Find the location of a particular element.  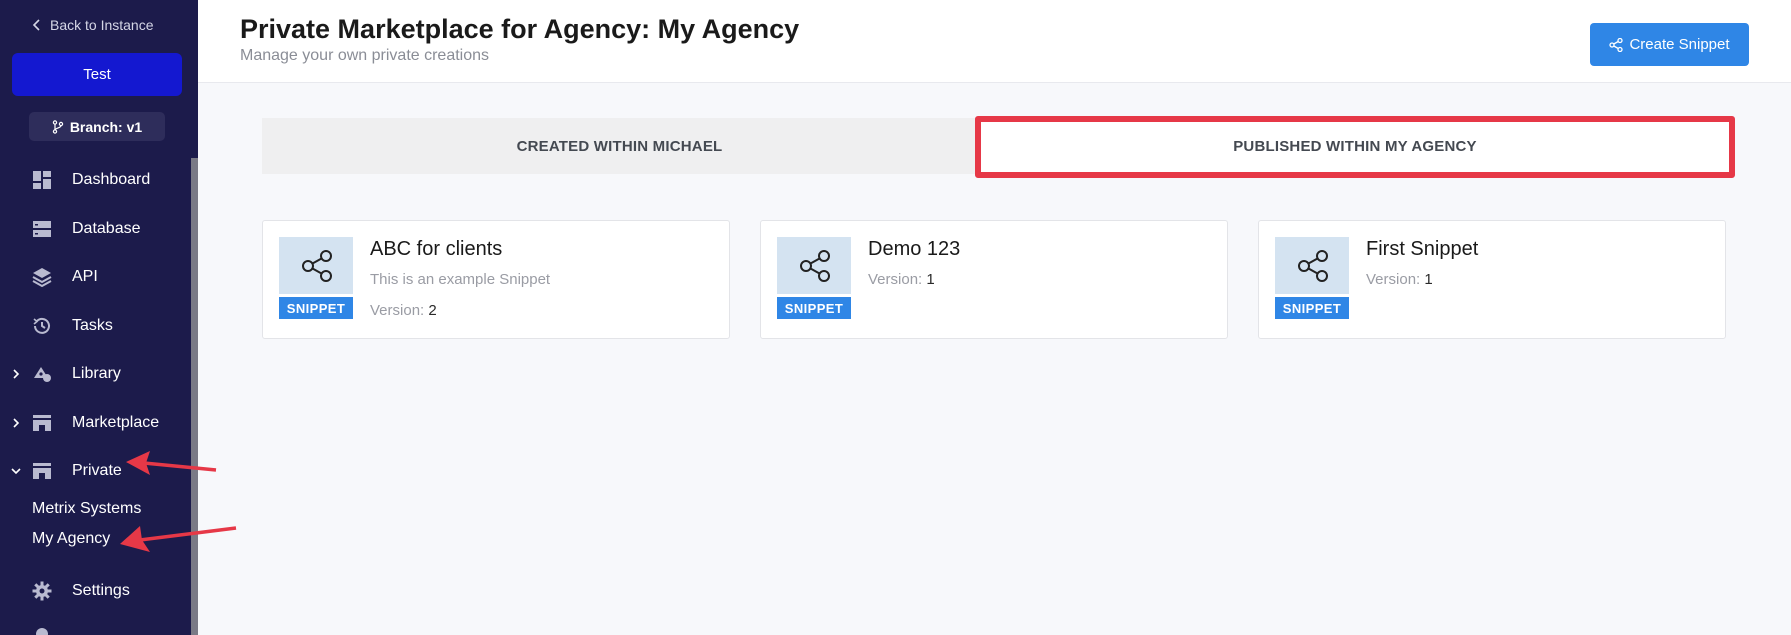

instance-button: Test is located at coordinates (97, 74).